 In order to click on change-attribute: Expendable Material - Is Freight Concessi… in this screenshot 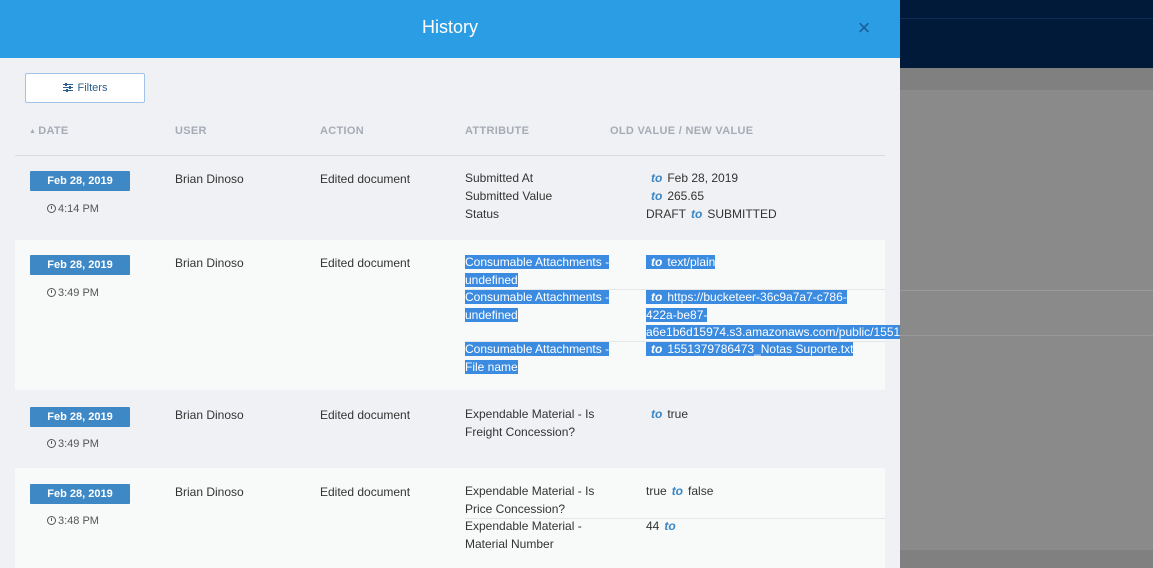, I will do `click(530, 423)`.